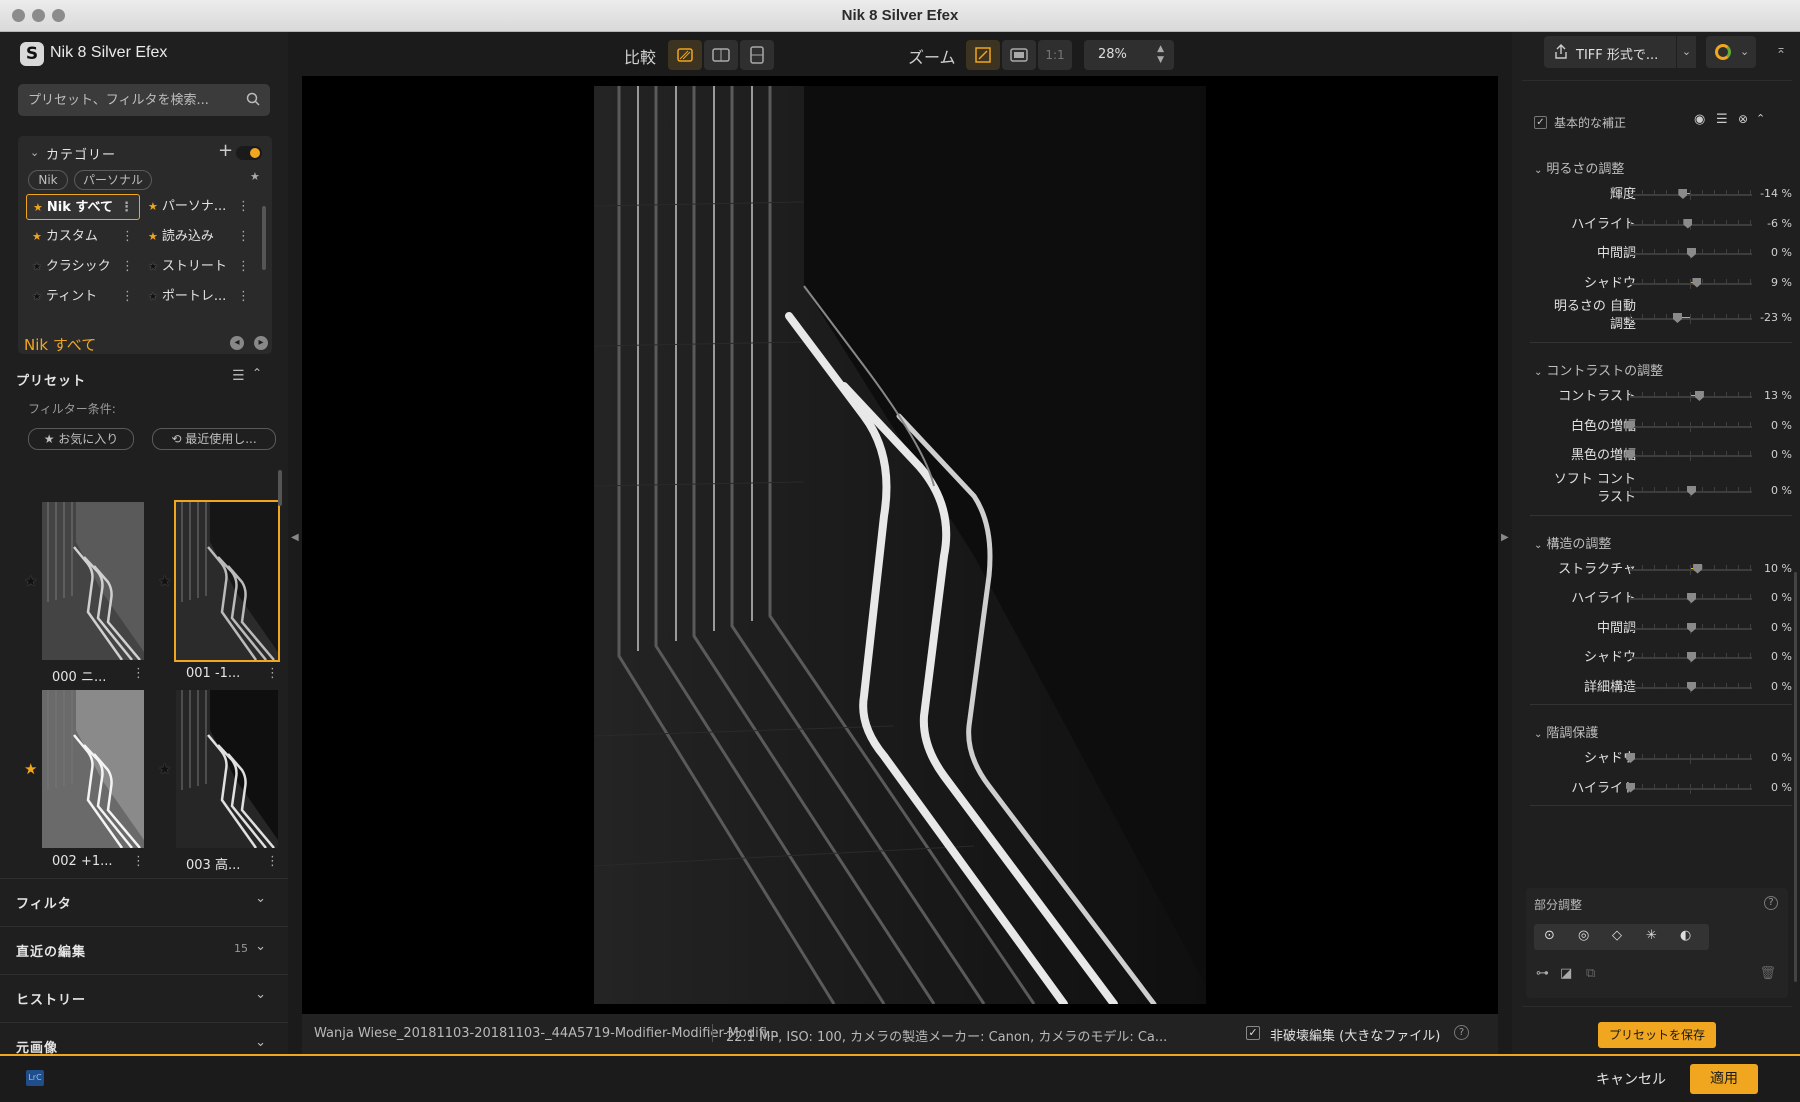 The image size is (1800, 1102). Describe the element at coordinates (199, 207) in the screenshot. I see `category-item: ★ パーソナ... ⋮` at that location.